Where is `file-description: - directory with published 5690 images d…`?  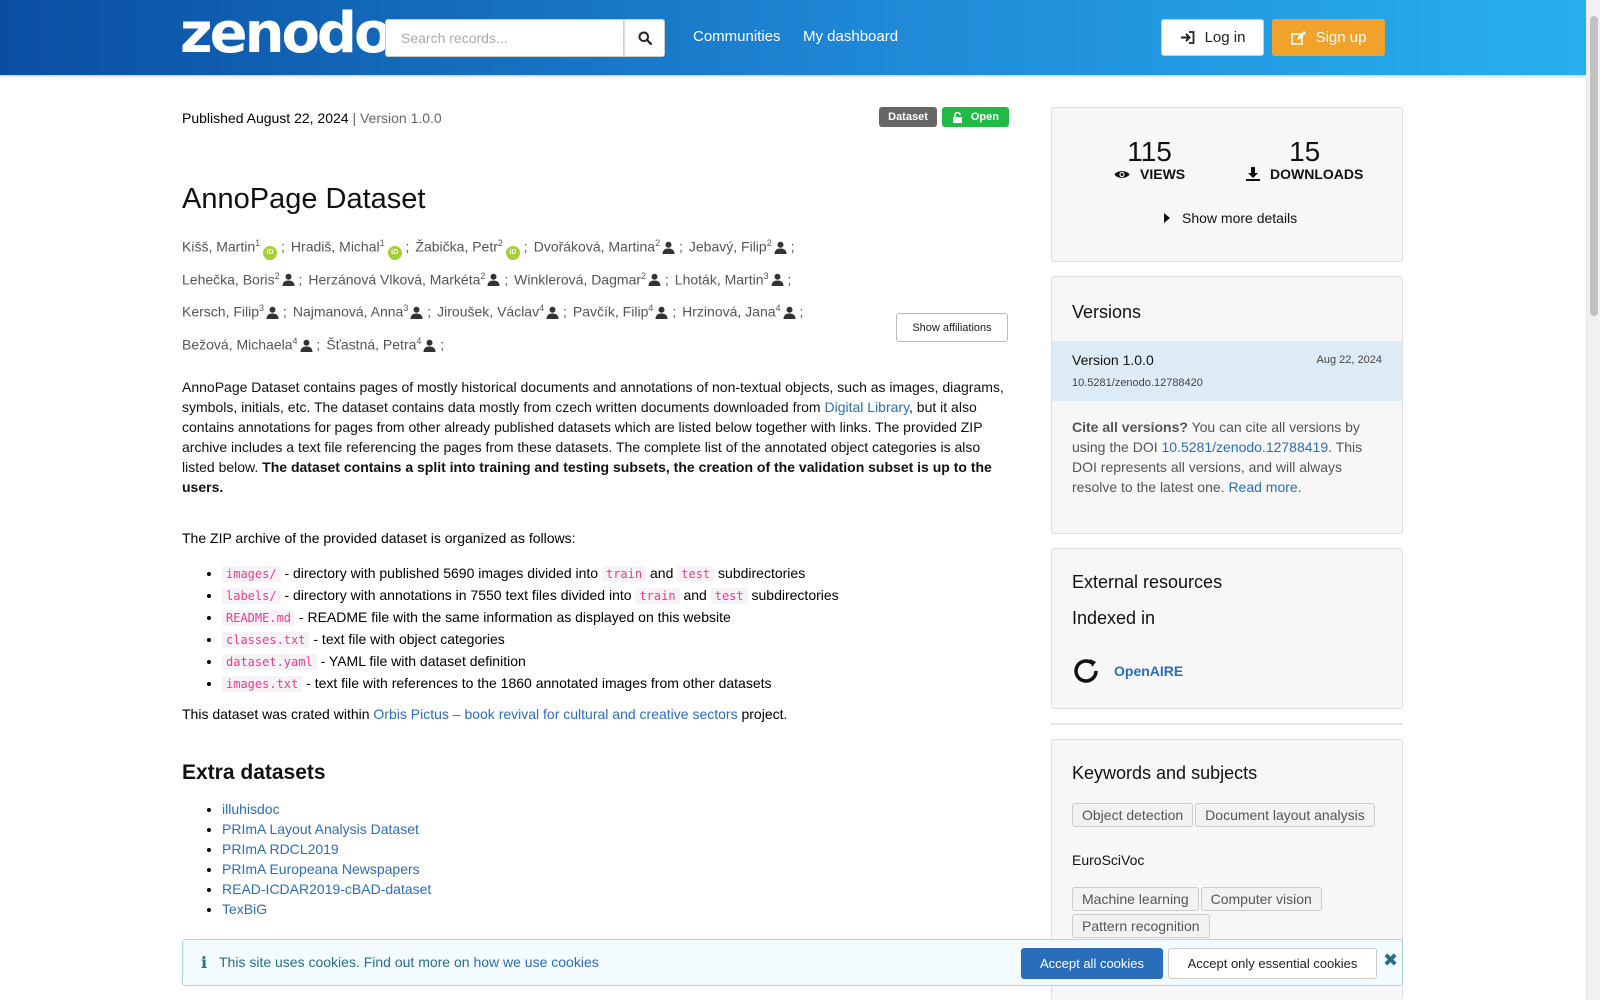
file-description: - directory with published 5690 images d… is located at coordinates (441, 573).